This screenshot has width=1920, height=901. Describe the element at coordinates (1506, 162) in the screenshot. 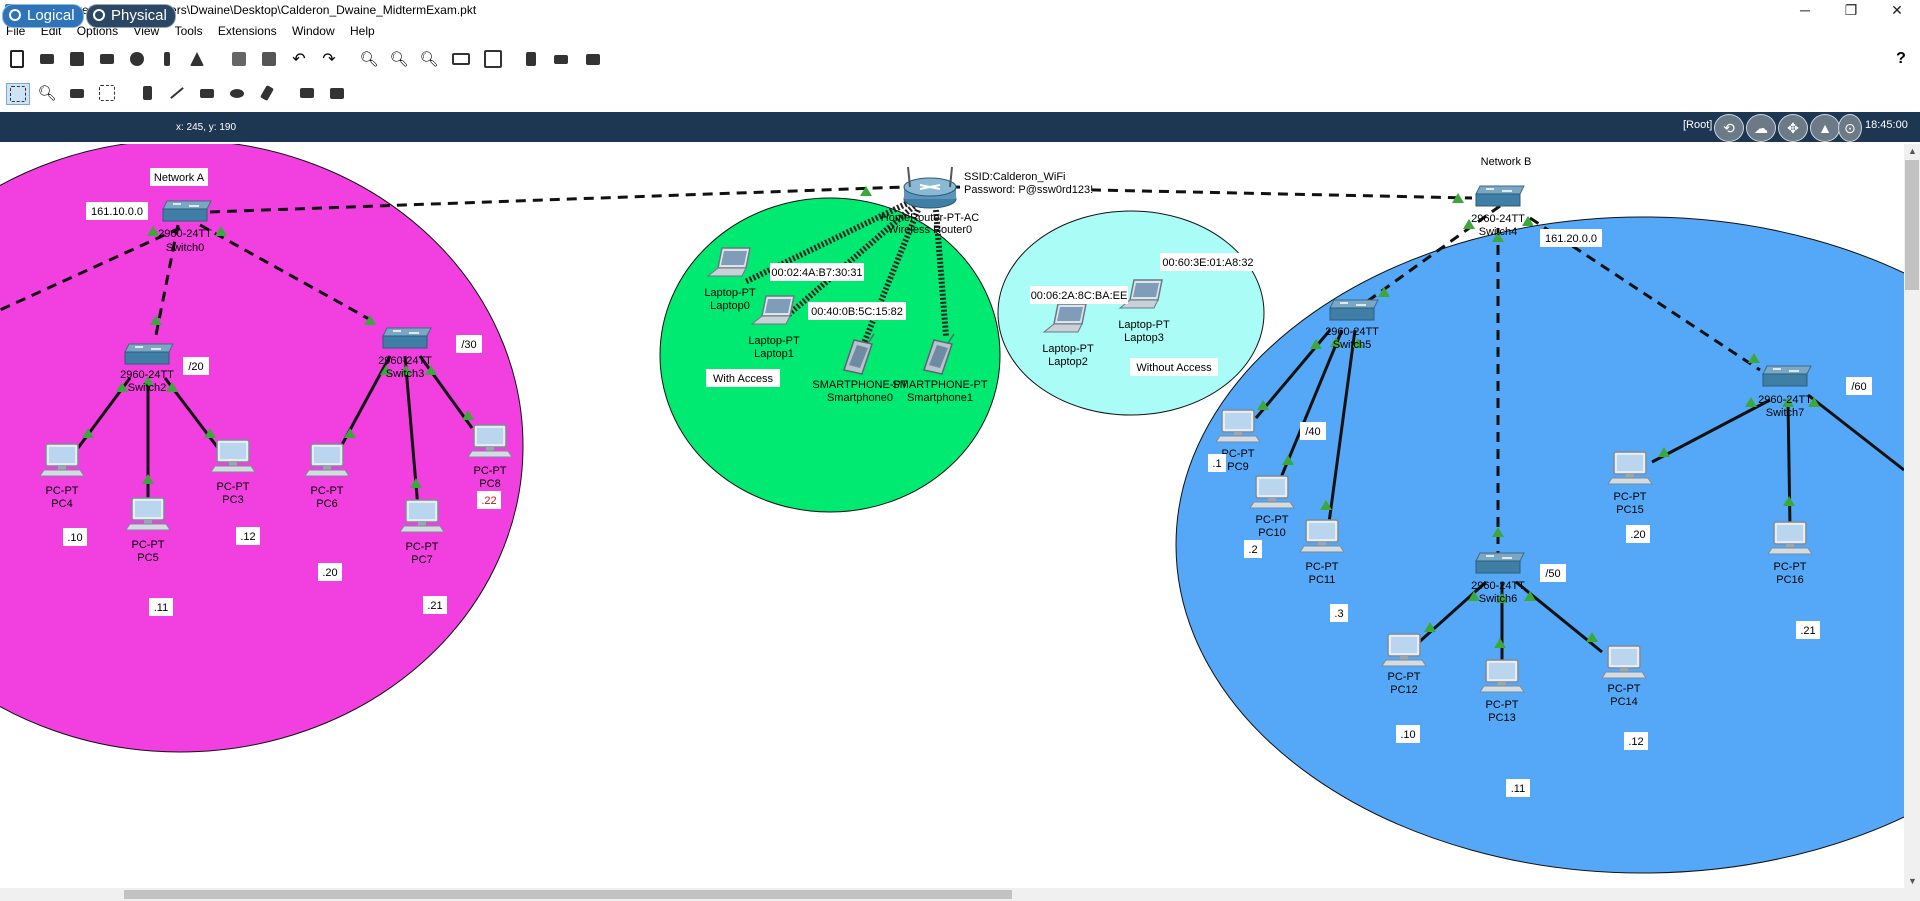

I see `network-b-label: Network B` at that location.